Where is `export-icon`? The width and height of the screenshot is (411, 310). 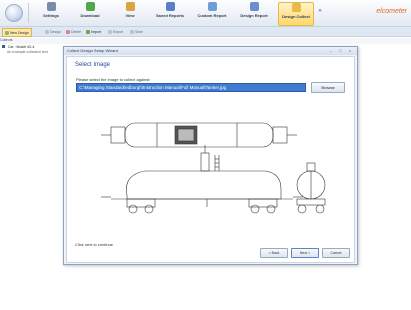 export-icon is located at coordinates (110, 31).